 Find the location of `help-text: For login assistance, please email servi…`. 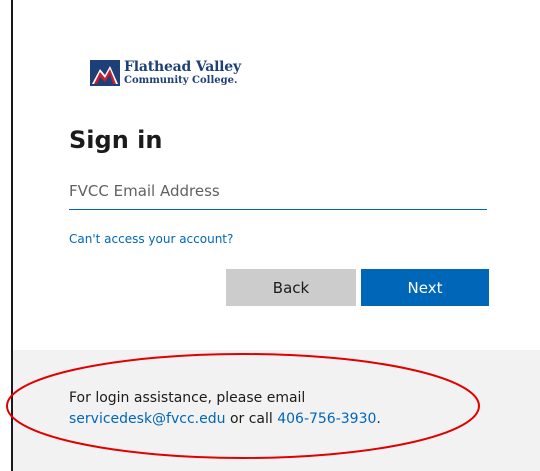

help-text: For login assistance, please email servi… is located at coordinates (225, 409).